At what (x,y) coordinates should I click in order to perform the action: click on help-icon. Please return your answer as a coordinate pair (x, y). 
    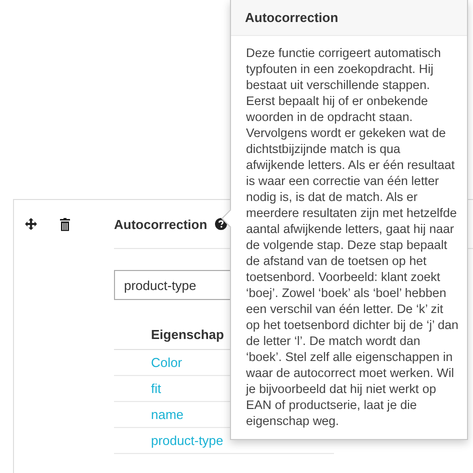
    Looking at the image, I should click on (221, 224).